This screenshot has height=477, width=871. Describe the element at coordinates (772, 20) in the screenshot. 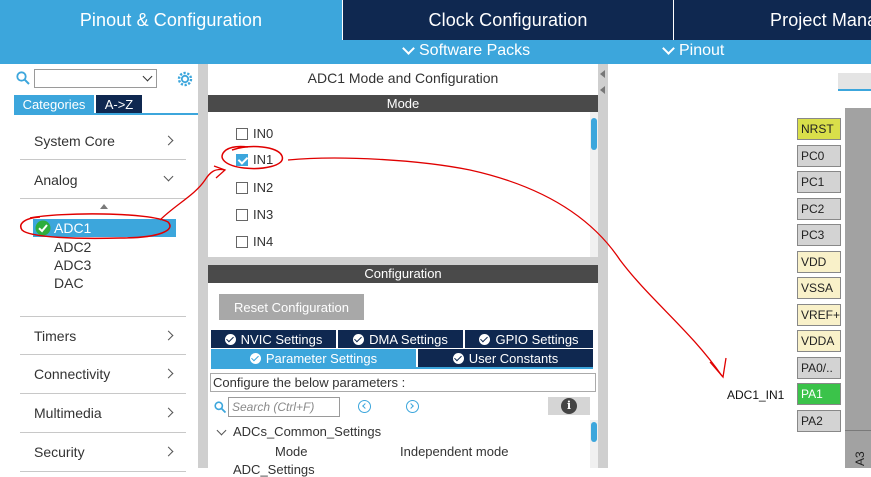

I see `tab-project-manager: Project Manager` at that location.